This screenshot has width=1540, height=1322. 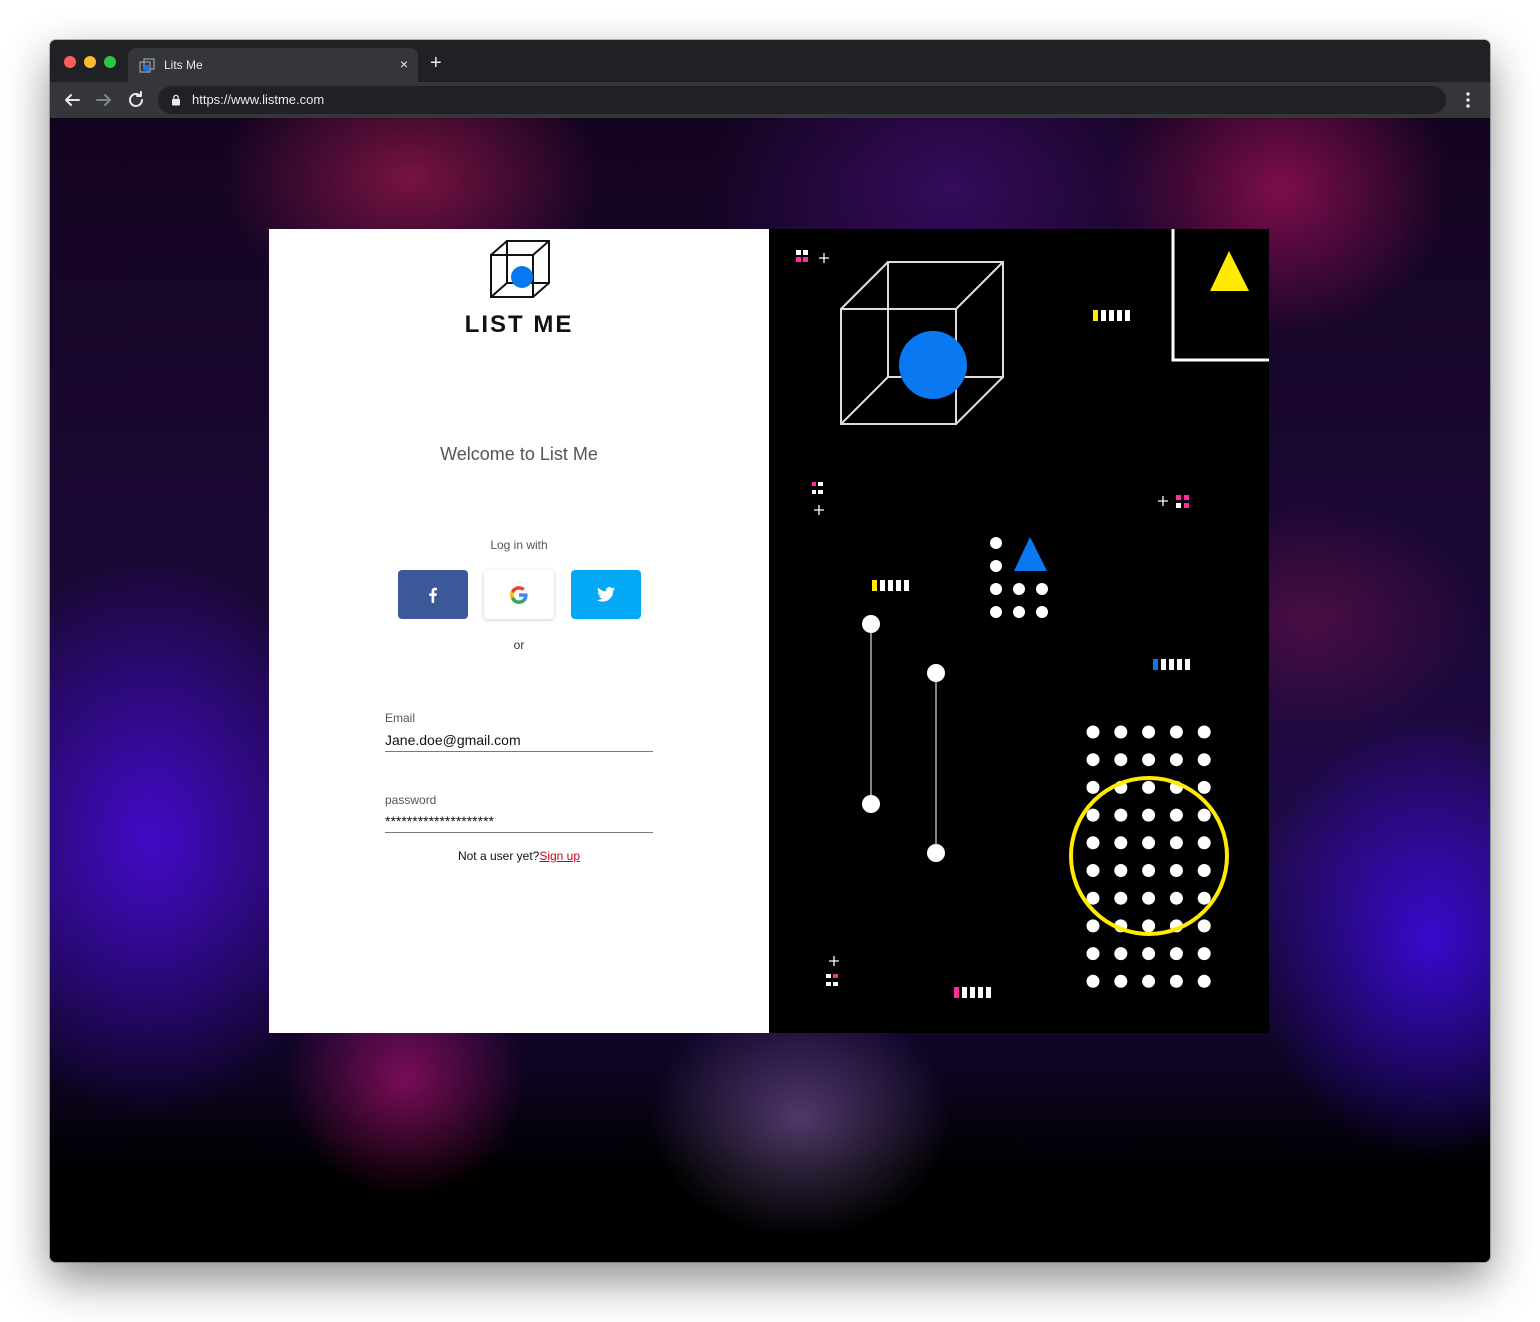 What do you see at coordinates (1019, 577) in the screenshot?
I see `dot-cluster-shape` at bounding box center [1019, 577].